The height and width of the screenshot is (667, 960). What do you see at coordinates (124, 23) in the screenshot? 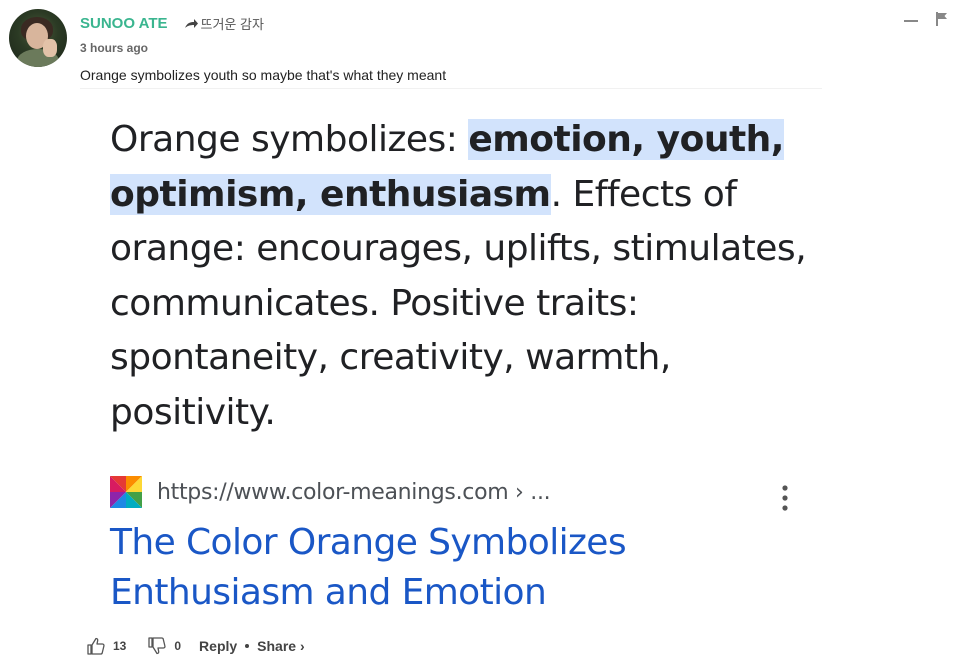
I see `author-name: SUNOO ATE` at bounding box center [124, 23].